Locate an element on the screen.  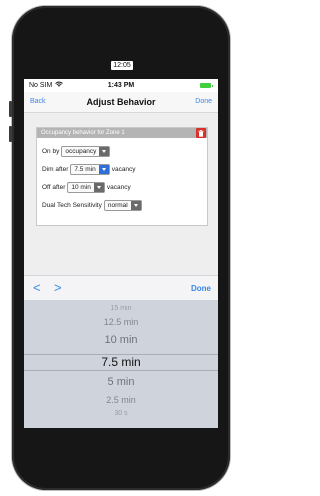
battery-tip is located at coordinates (212, 85).